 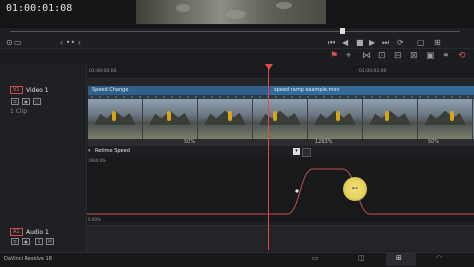 What do you see at coordinates (97, 160) in the screenshot?
I see `curve-y-max-label: 1900.0%` at bounding box center [97, 160].